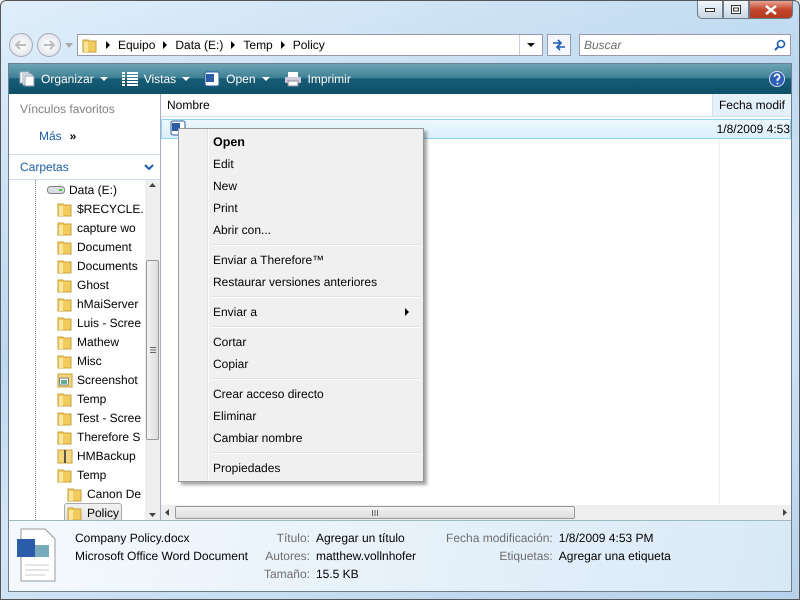 The image size is (800, 600). I want to click on toolbar-button: Organizar, so click(63, 79).